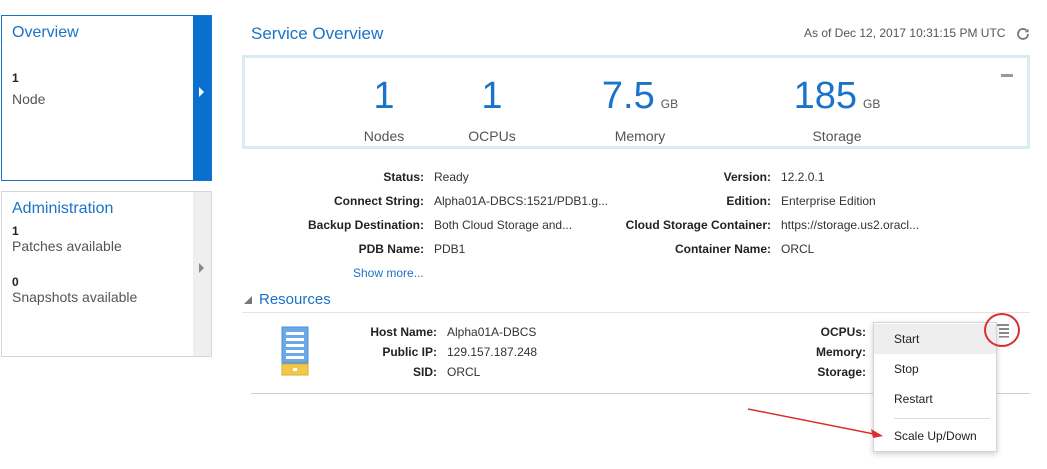  I want to click on sid-label: SID:, so click(425, 372).